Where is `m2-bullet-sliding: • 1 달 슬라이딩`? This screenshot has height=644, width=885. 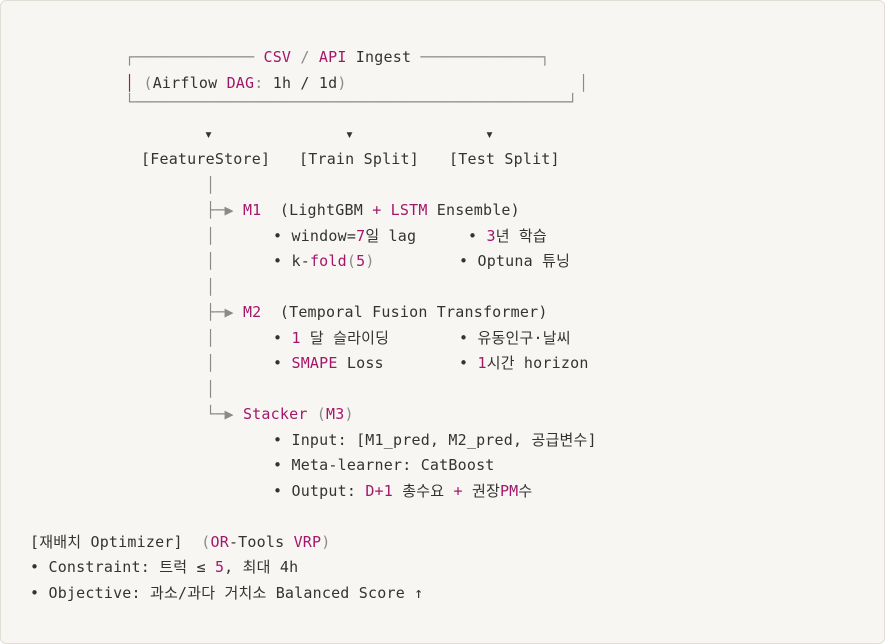 m2-bullet-sliding: • 1 달 슬라이딩 is located at coordinates (331, 338).